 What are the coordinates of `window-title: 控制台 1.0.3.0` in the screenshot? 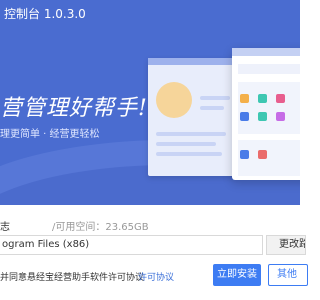 It's located at (45, 14).